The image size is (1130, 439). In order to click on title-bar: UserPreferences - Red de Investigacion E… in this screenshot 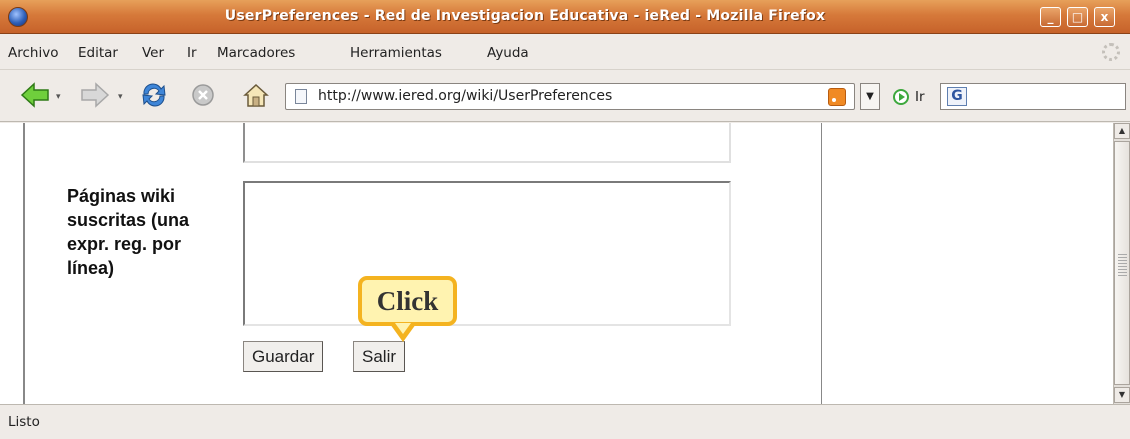, I will do `click(565, 17)`.